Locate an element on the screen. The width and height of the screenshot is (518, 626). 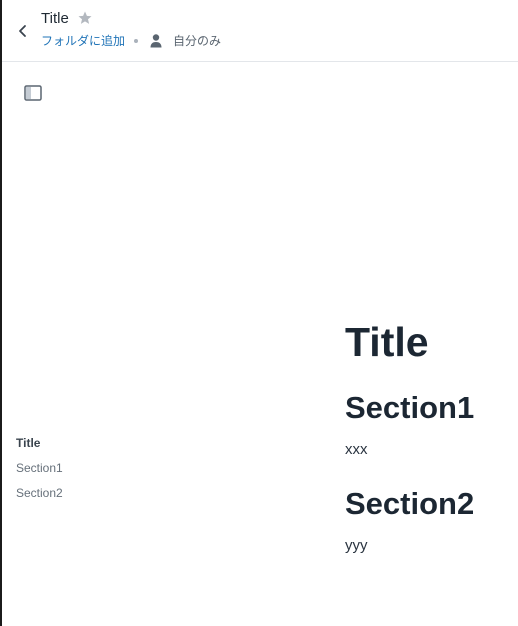
back-button is located at coordinates (23, 31).